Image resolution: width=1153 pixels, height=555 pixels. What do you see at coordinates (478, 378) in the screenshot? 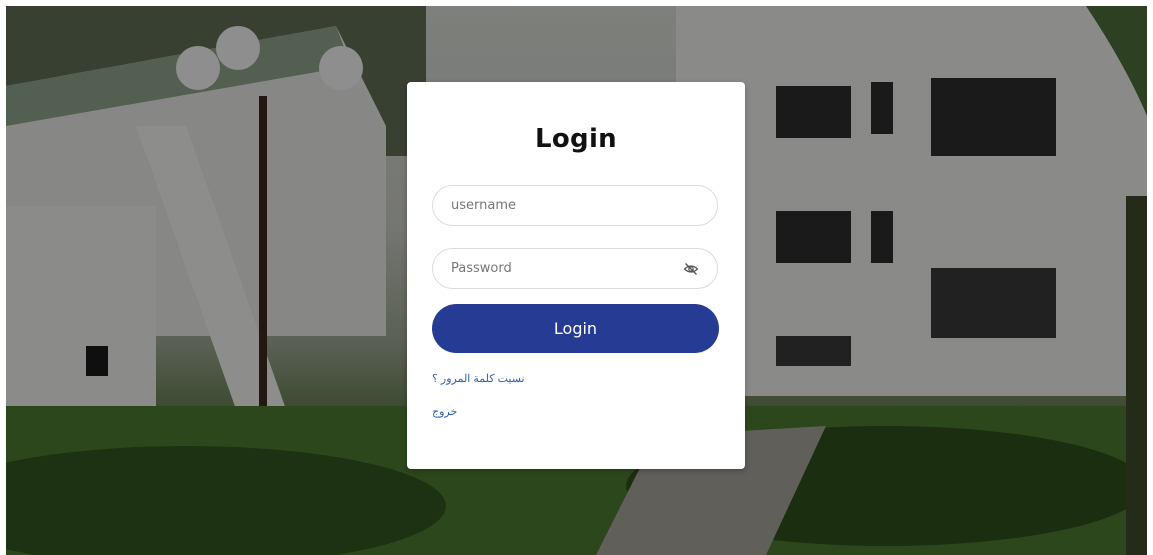
I see `forgot-password-link: نسيت كلمة المرور ؟` at bounding box center [478, 378].